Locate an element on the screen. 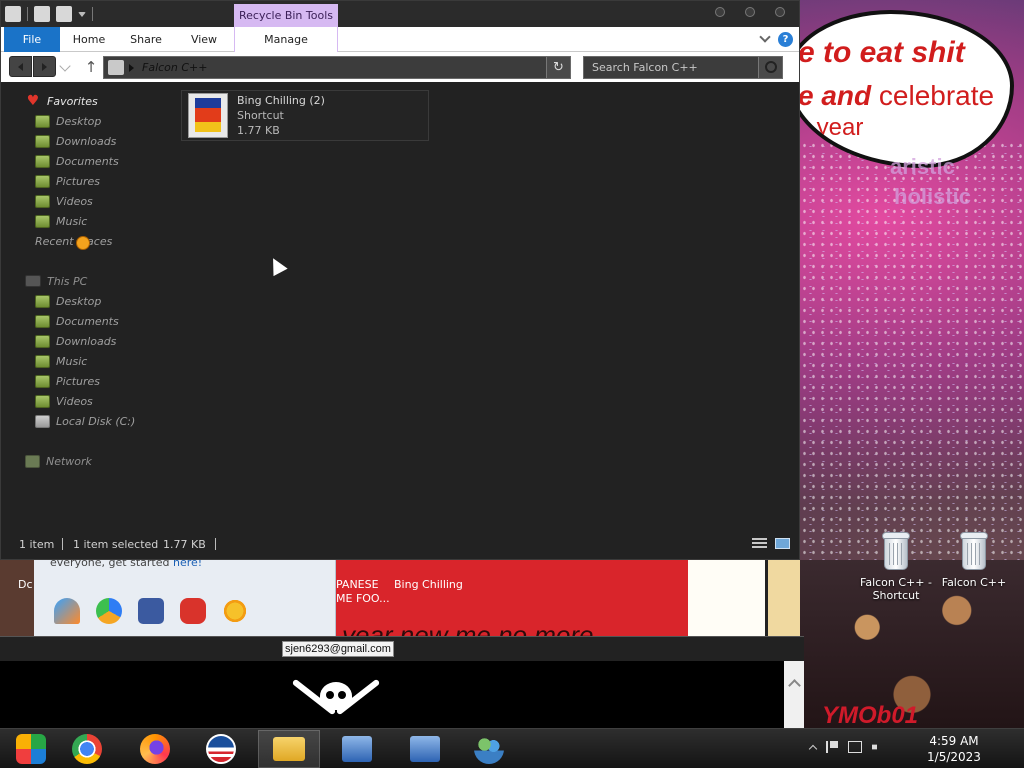 This screenshot has width=1024, height=768. navigation-bar: ↑ Falcon C++ ↻ Search Falcon C++ is located at coordinates (400, 67).